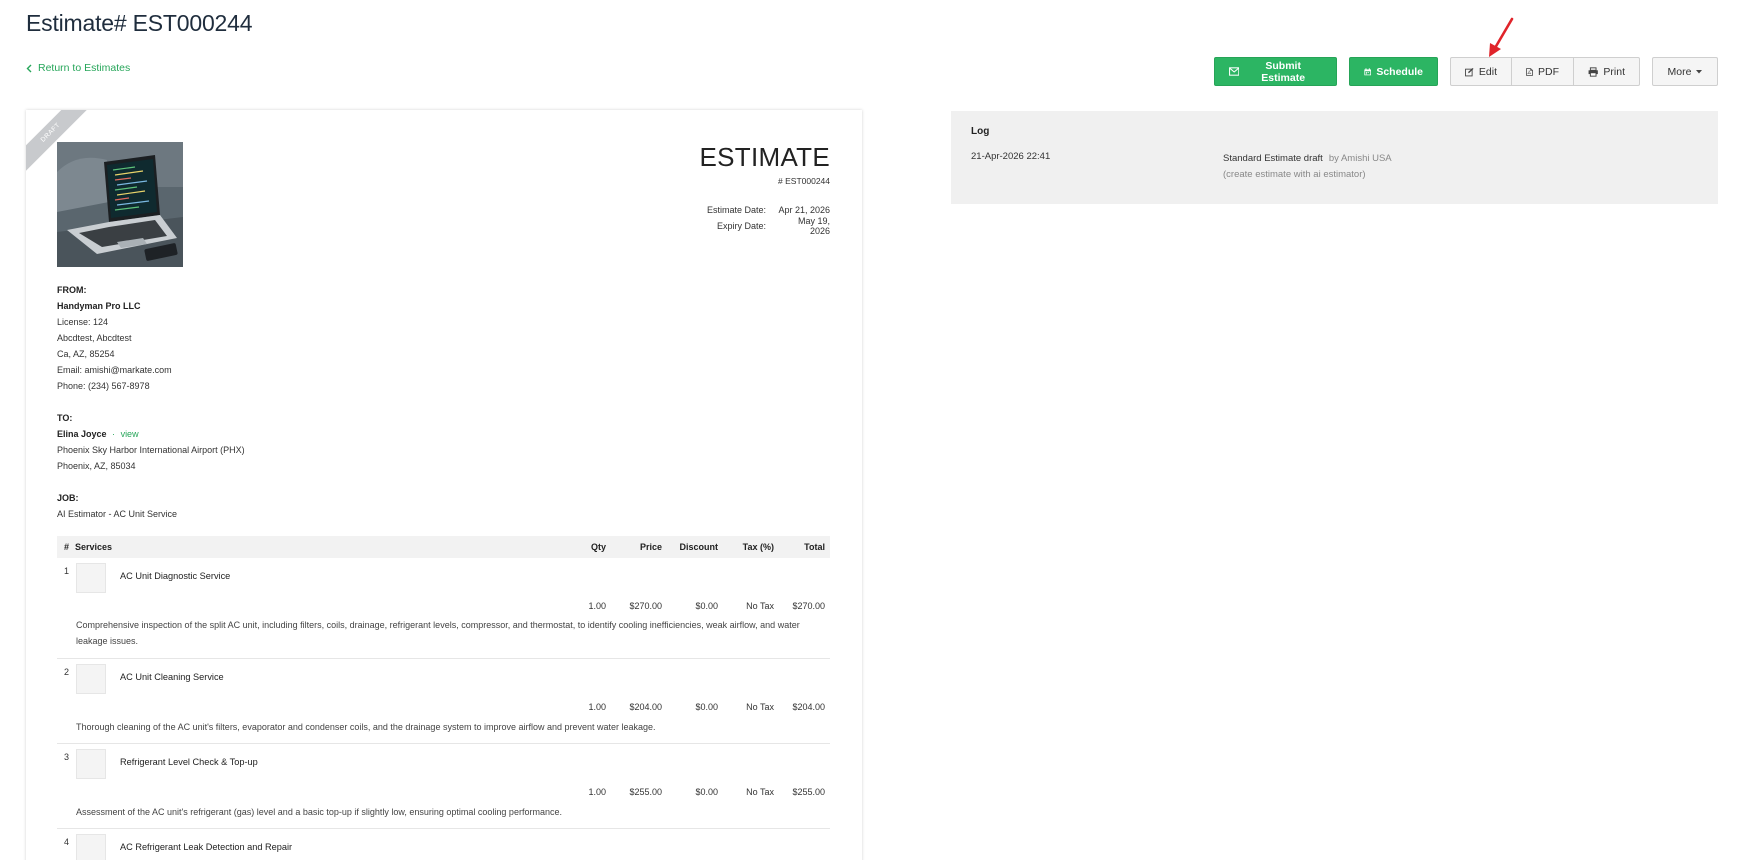  I want to click on pdf-file-icon, so click(1529, 71).